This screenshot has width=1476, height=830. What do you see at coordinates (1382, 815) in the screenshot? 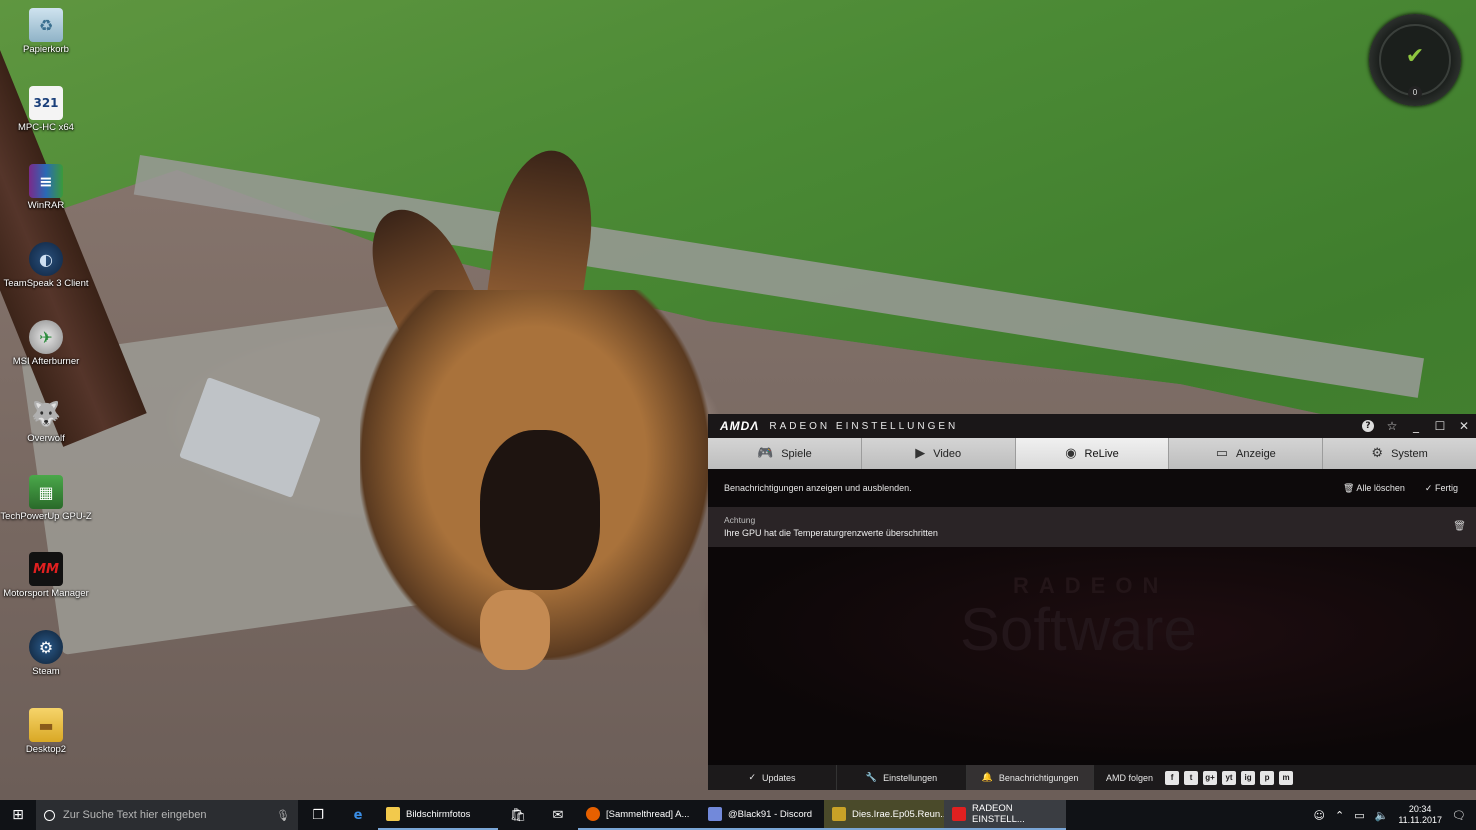
I see `volume-icon: 🔈` at bounding box center [1382, 815].